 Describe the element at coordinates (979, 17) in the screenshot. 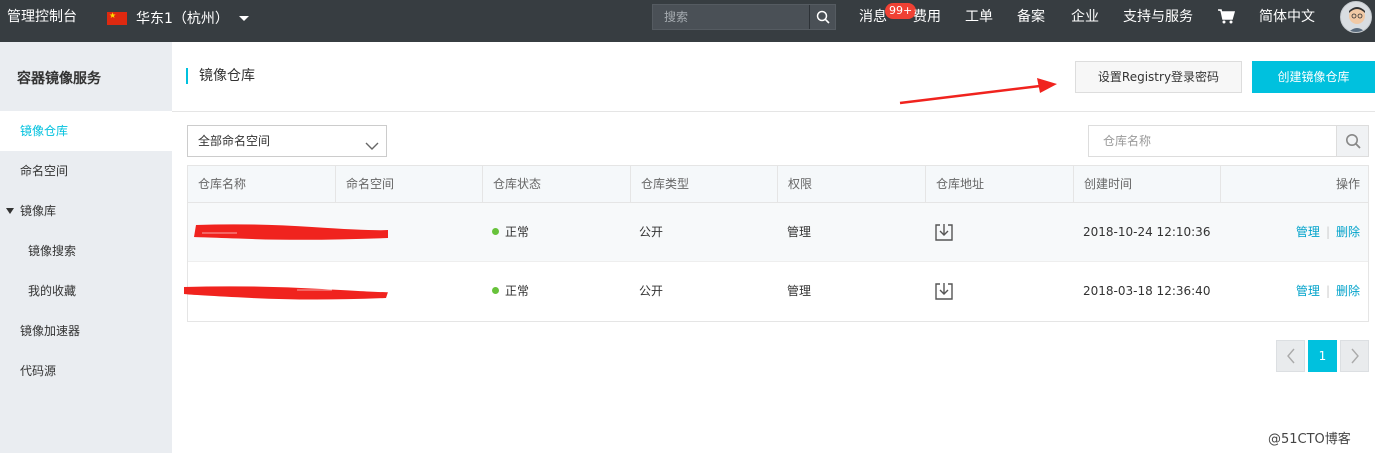

I see `nav-tickets: 工单` at that location.